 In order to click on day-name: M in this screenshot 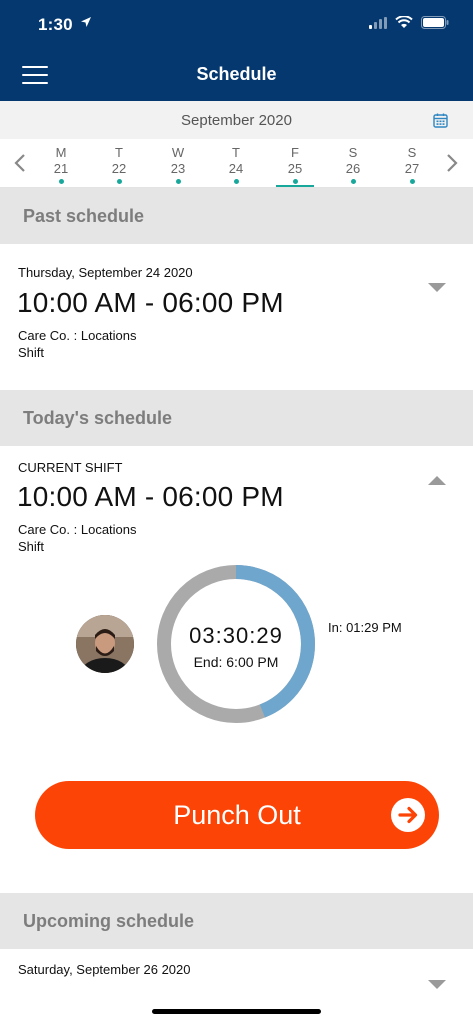, I will do `click(61, 152)`.